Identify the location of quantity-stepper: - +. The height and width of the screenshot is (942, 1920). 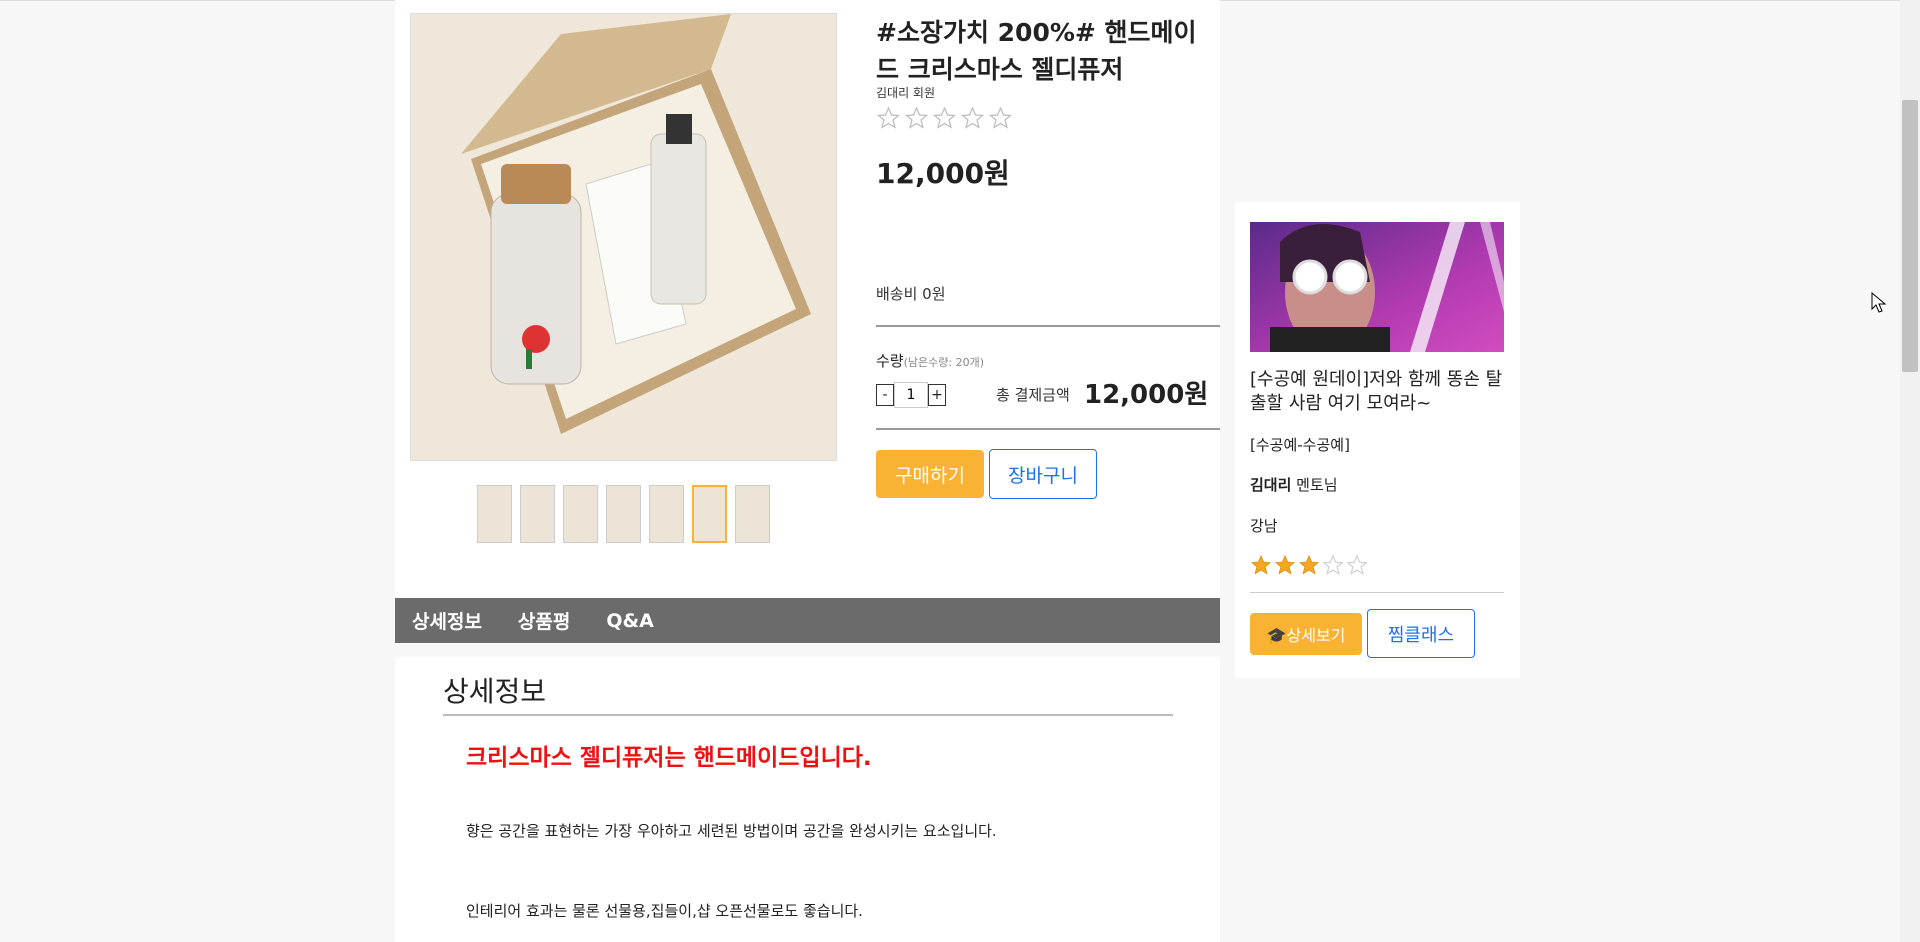
(911, 395).